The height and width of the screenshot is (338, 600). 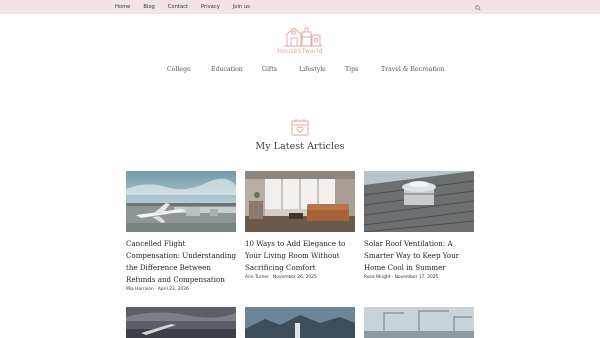 I want to click on top-nav-contact: Contact, so click(x=178, y=7).